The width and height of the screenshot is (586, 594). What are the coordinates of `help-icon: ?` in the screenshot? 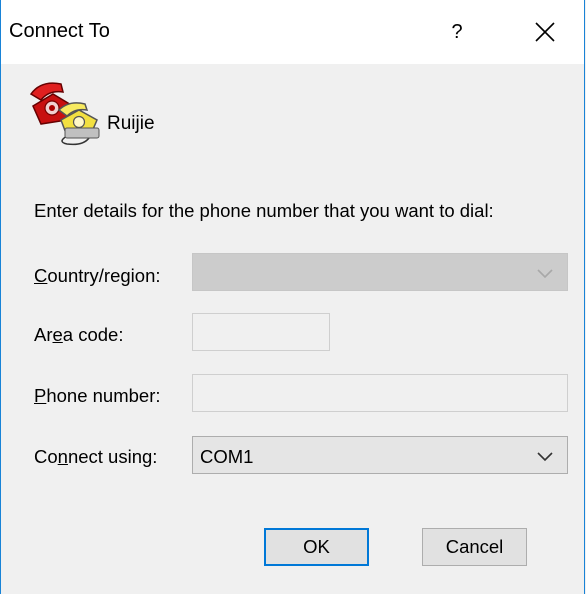 It's located at (457, 31).